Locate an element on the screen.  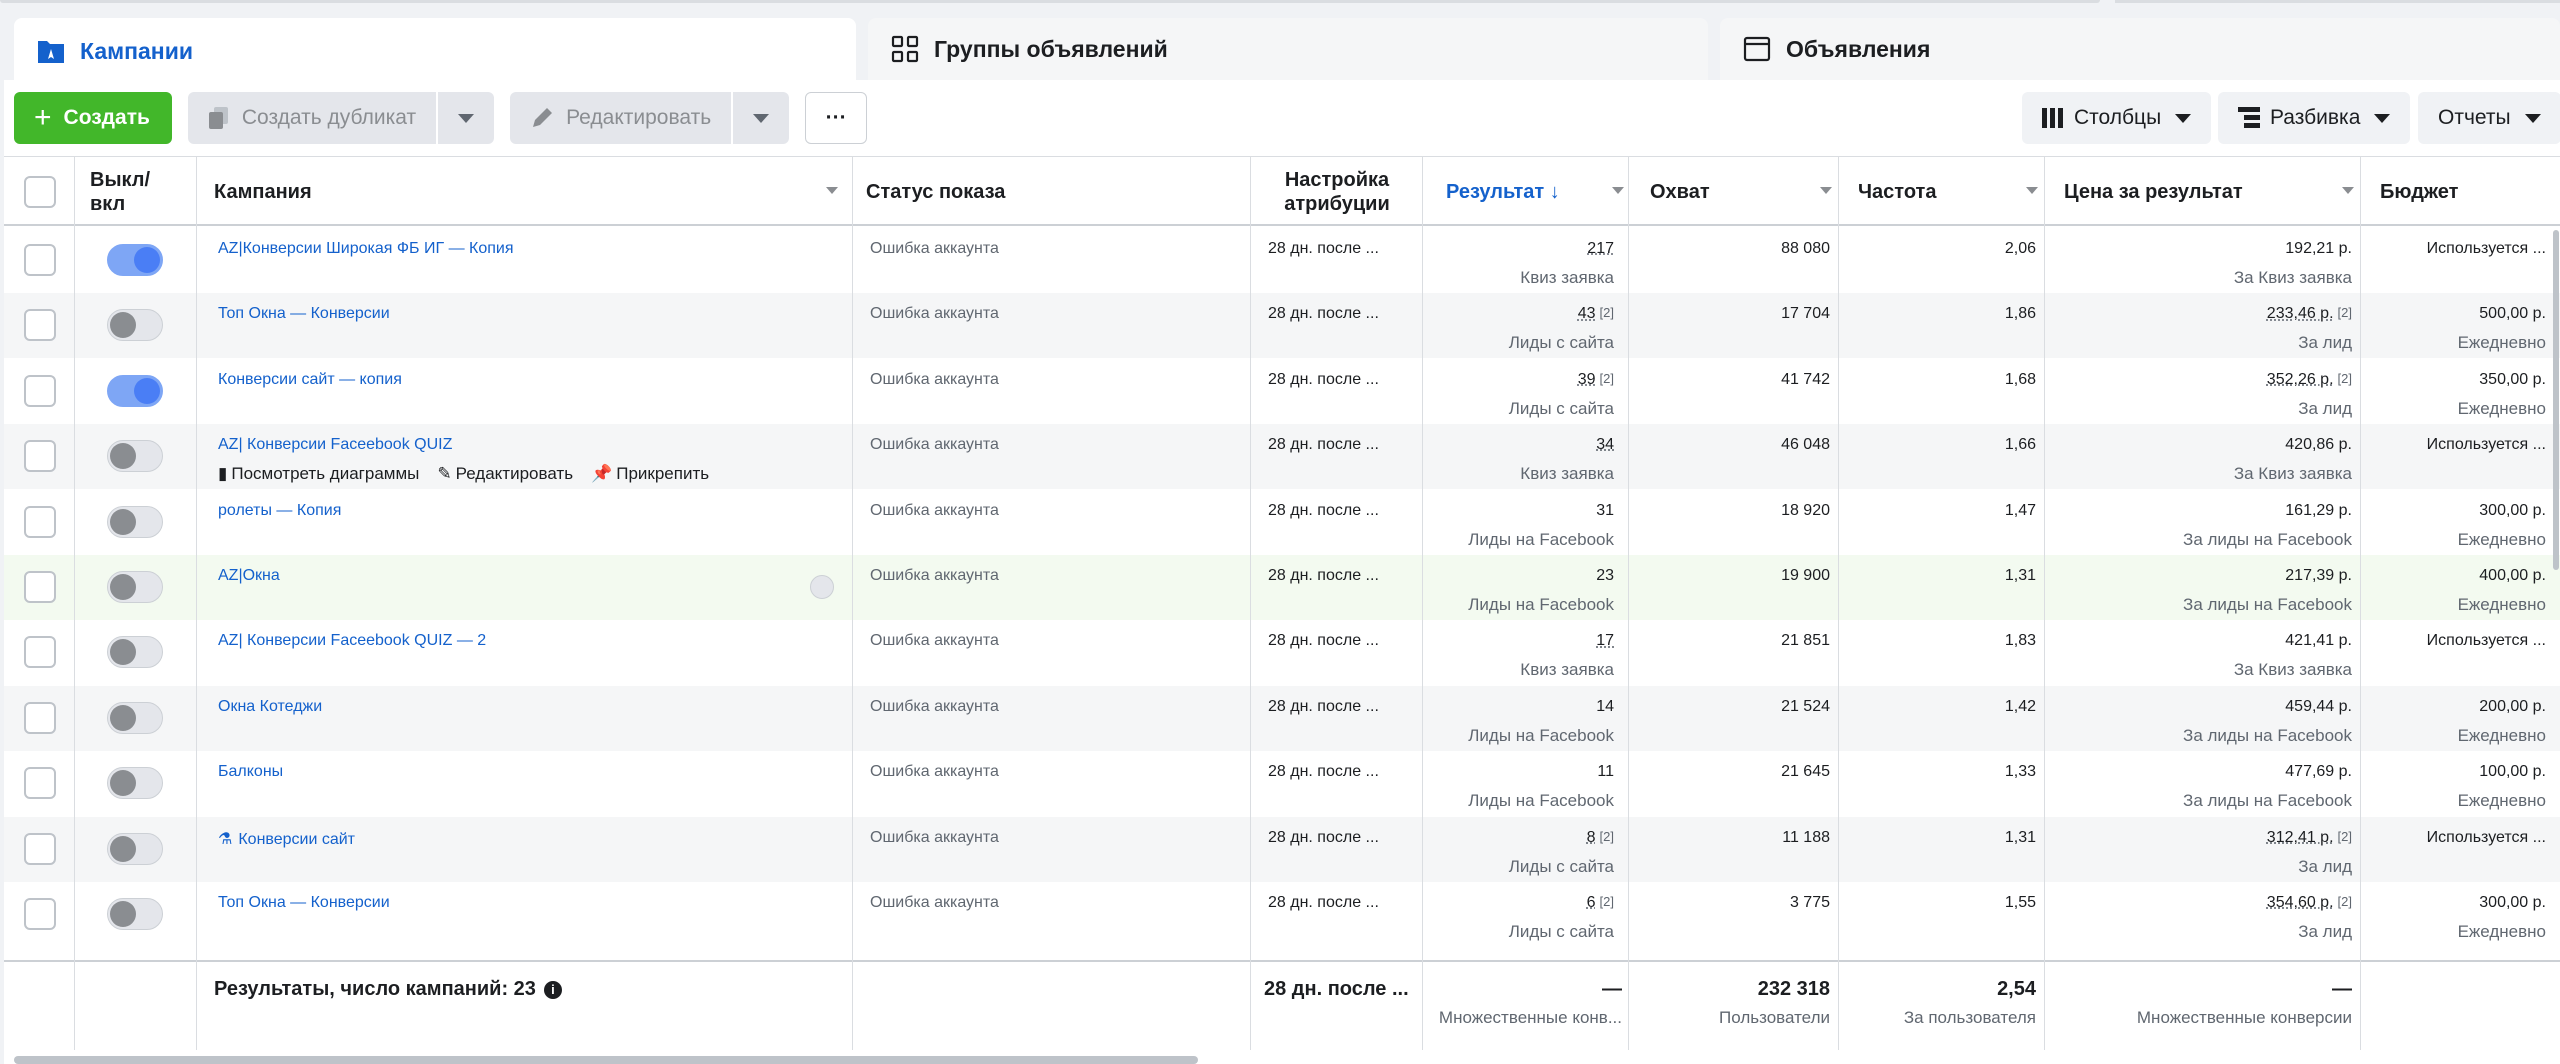
result-value: 31 is located at coordinates (1518, 511).